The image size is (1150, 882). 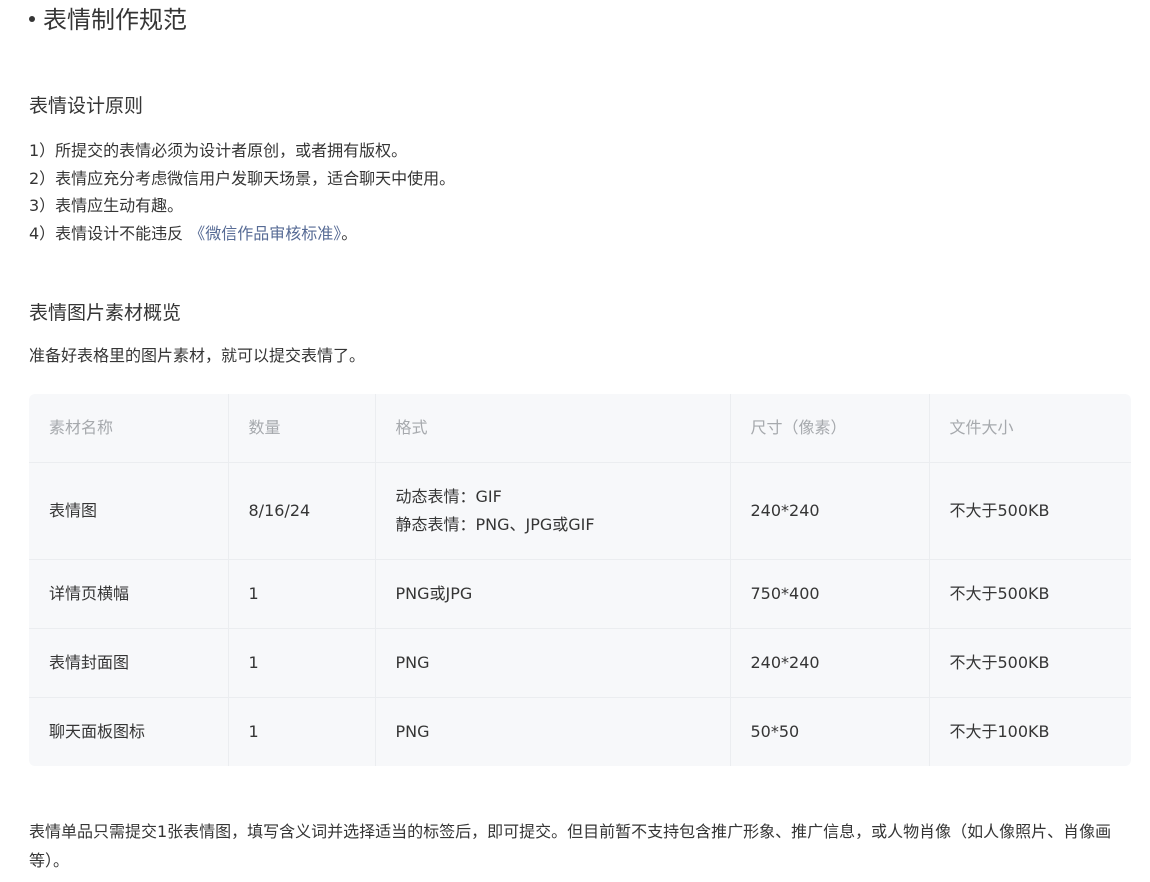 What do you see at coordinates (999, 731) in the screenshot?
I see `cell-filesize: 不大于100KB` at bounding box center [999, 731].